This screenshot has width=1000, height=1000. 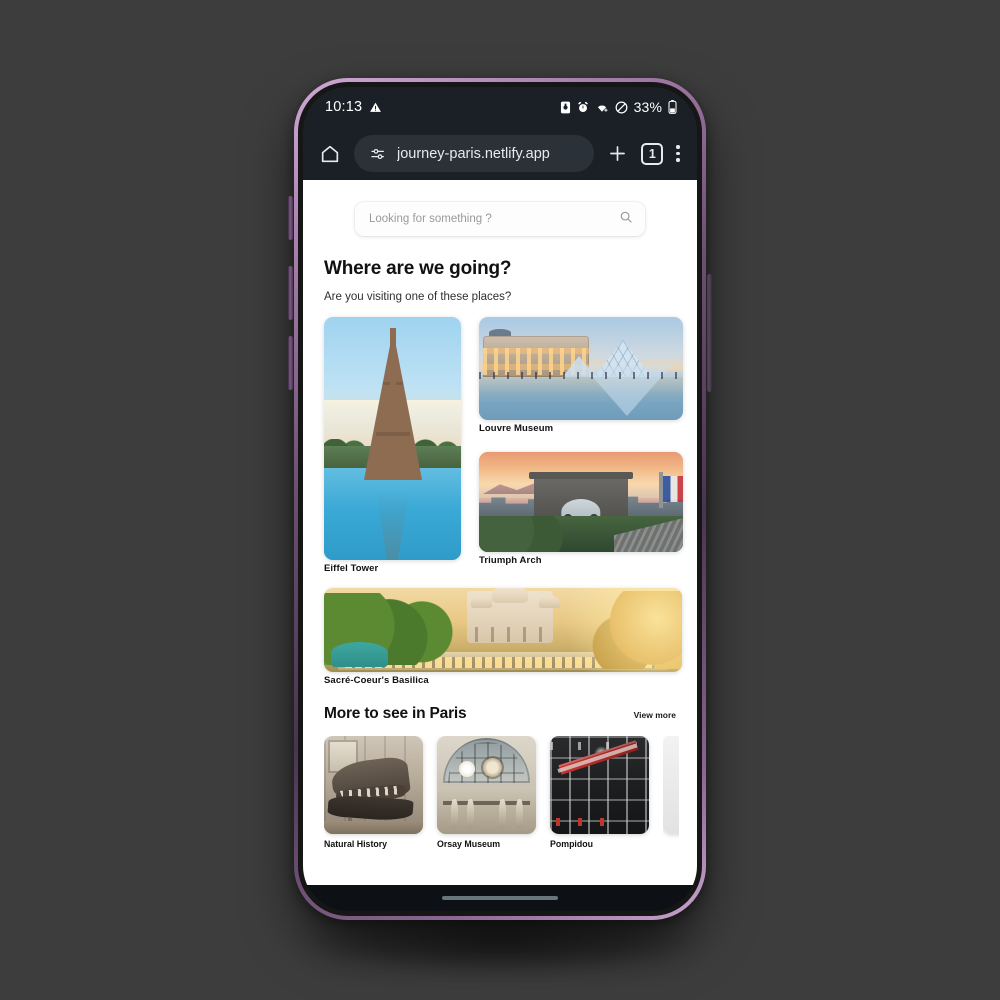 I want to click on tab-counter-button: 1, so click(x=652, y=153).